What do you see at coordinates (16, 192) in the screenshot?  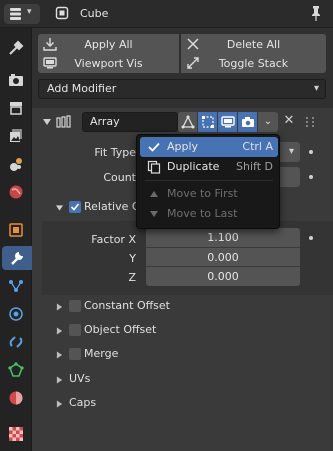 I see `tab-world` at bounding box center [16, 192].